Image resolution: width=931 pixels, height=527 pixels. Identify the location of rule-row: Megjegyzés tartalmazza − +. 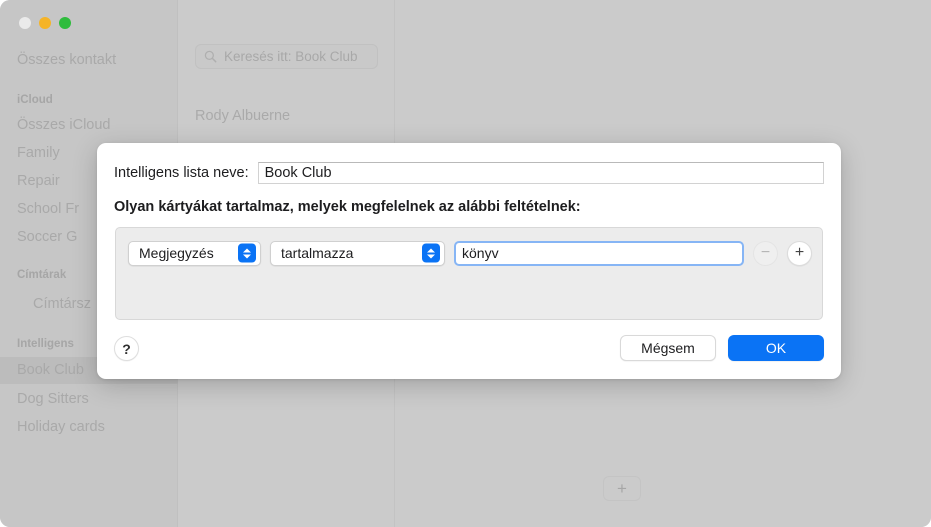
(470, 253).